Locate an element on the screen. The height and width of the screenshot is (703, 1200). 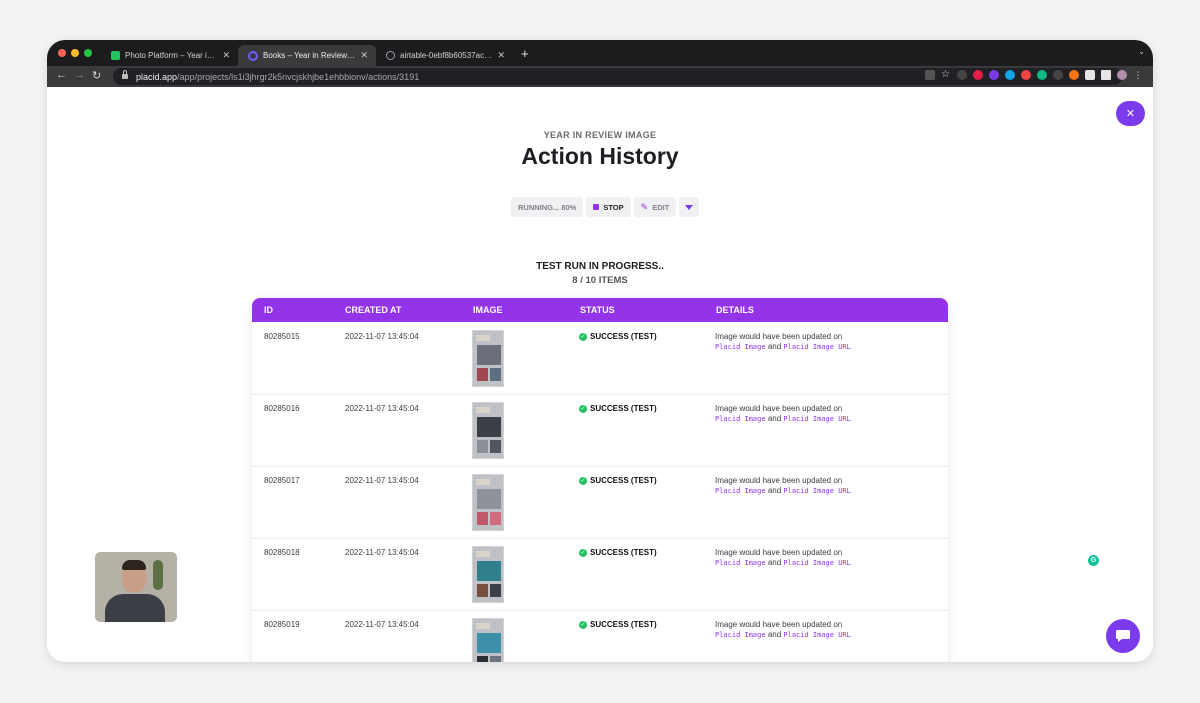
close-icon: ✕ is located at coordinates (1130, 114).